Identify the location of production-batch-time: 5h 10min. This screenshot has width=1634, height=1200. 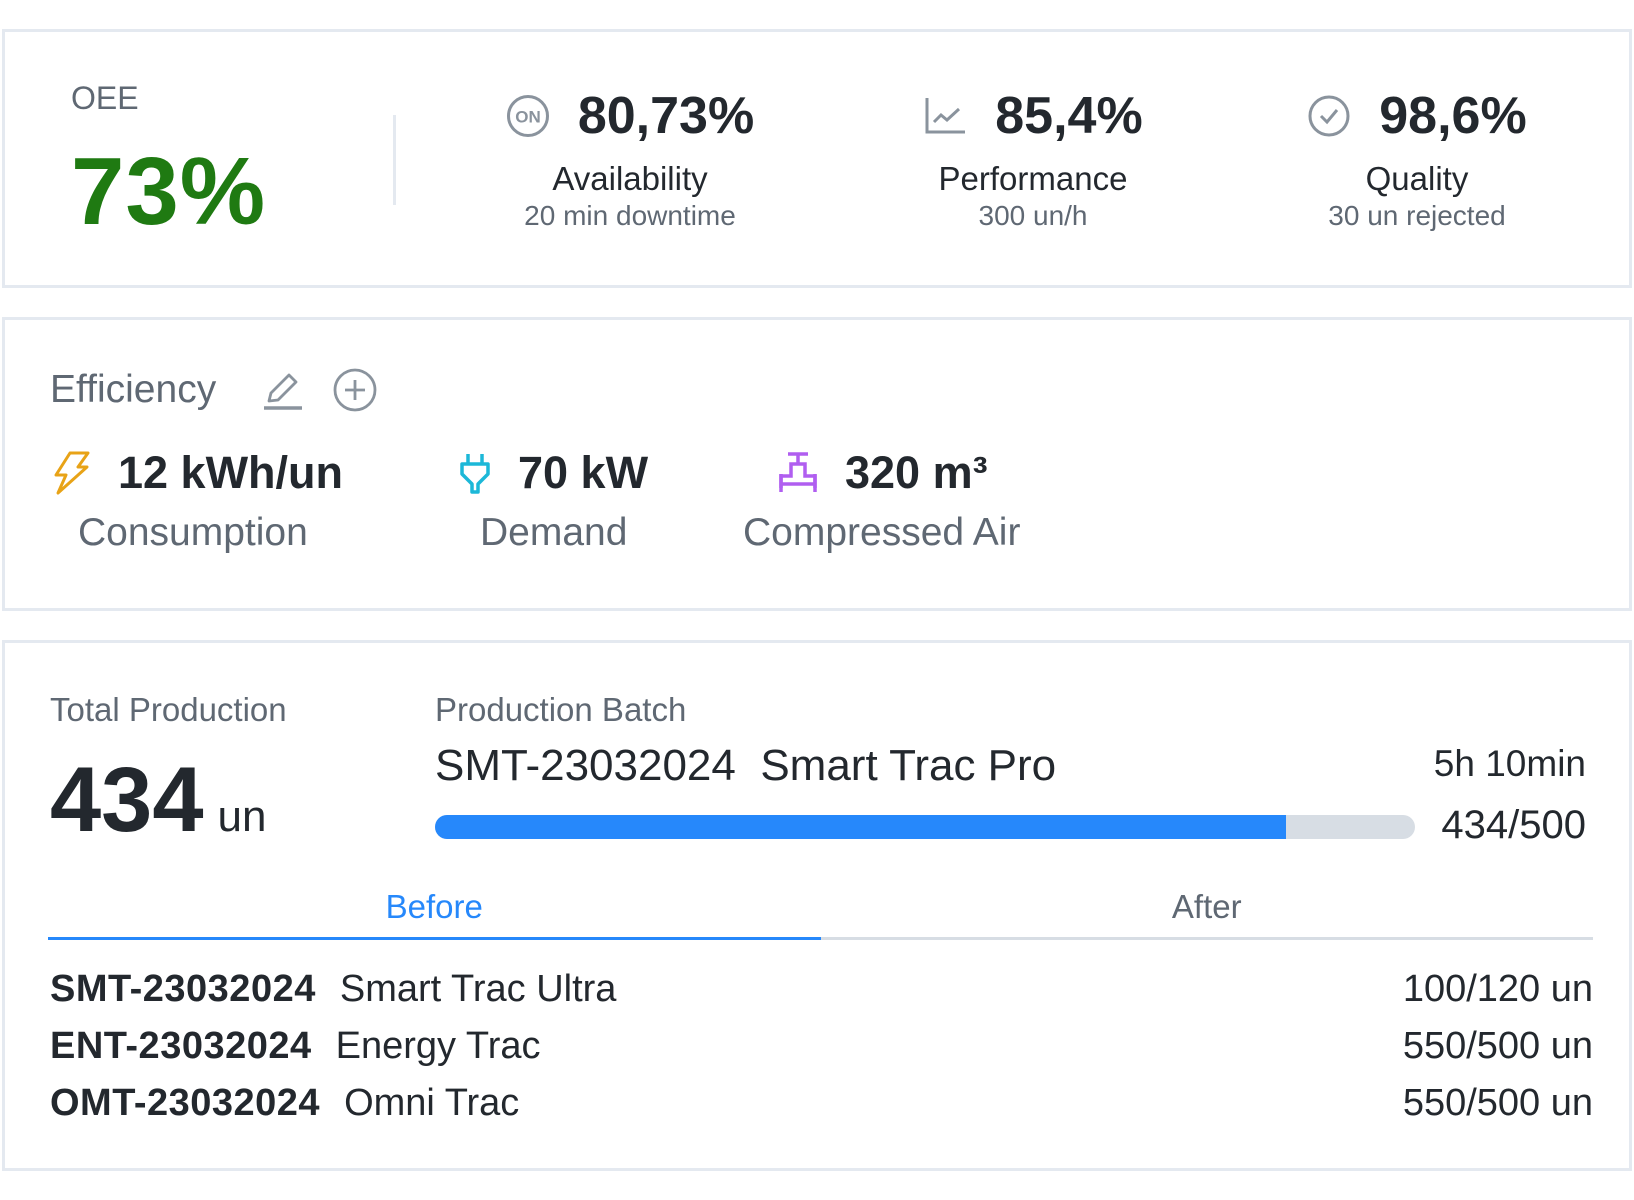
(1509, 763).